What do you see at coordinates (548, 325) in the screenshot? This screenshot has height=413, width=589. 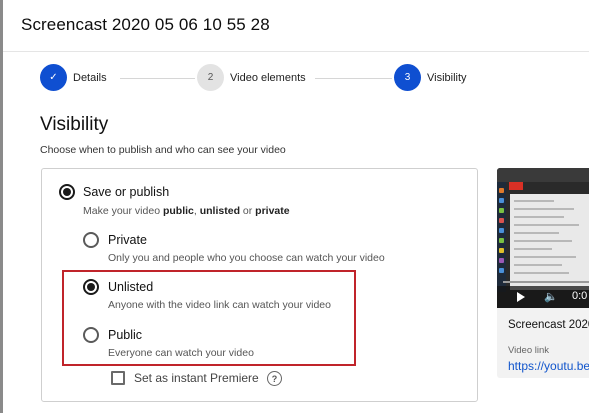 I see `preview-video-title: Screencast 2020` at bounding box center [548, 325].